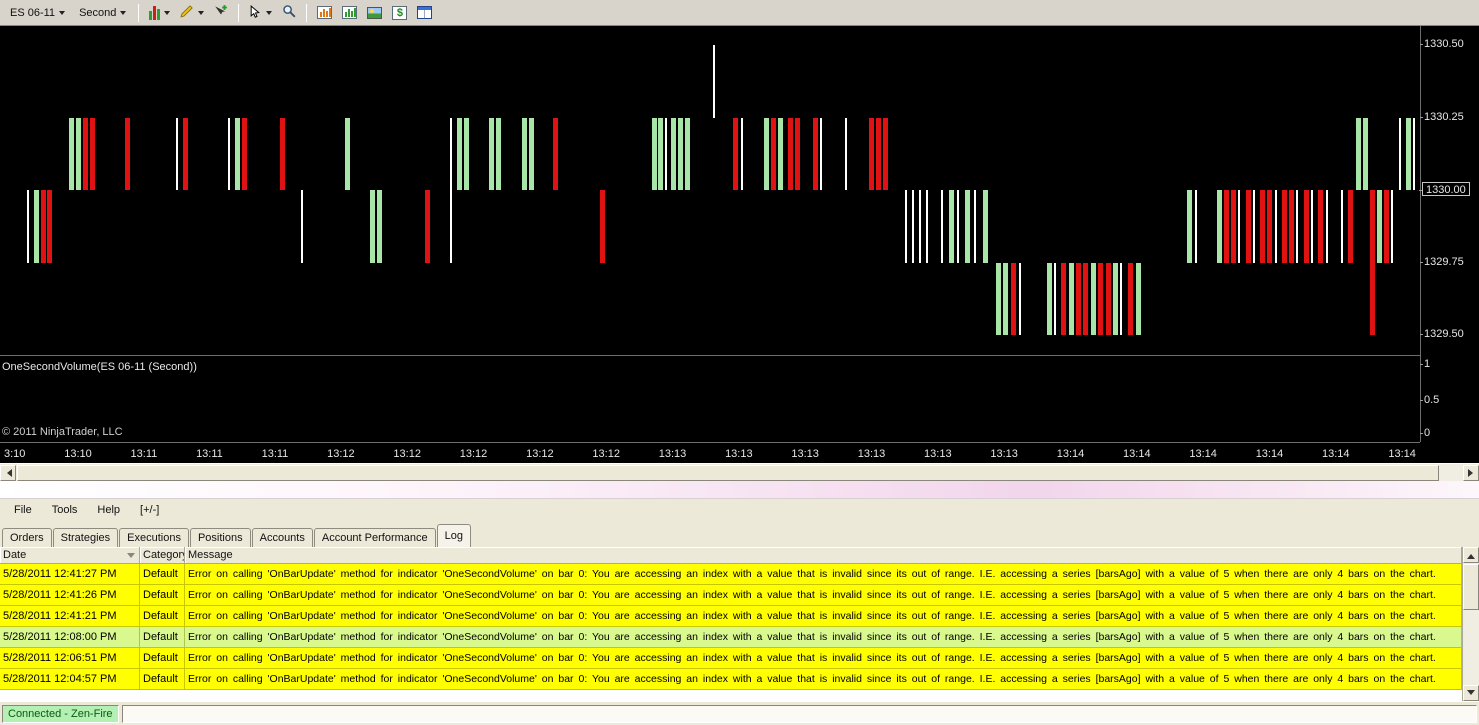  I want to click on column-header-date: Date, so click(70, 555).